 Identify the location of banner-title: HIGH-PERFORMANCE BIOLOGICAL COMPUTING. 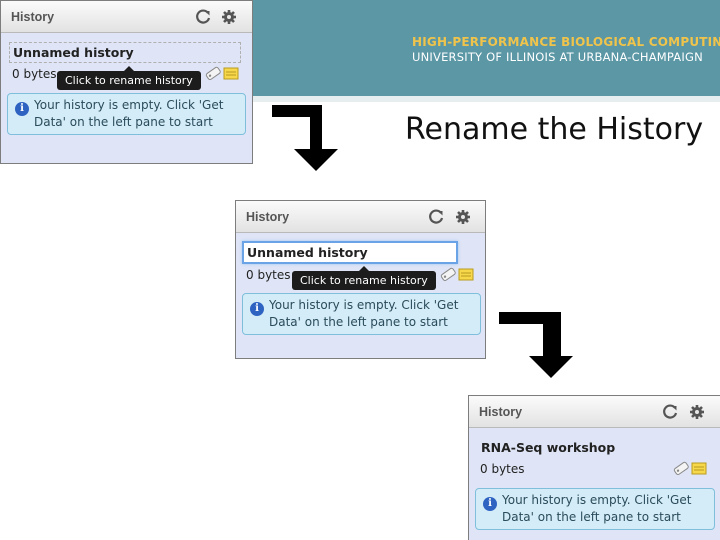
(566, 42).